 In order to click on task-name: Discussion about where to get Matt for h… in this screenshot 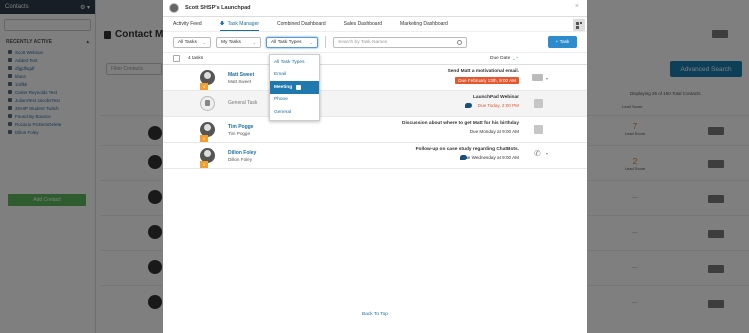, I will do `click(460, 123)`.